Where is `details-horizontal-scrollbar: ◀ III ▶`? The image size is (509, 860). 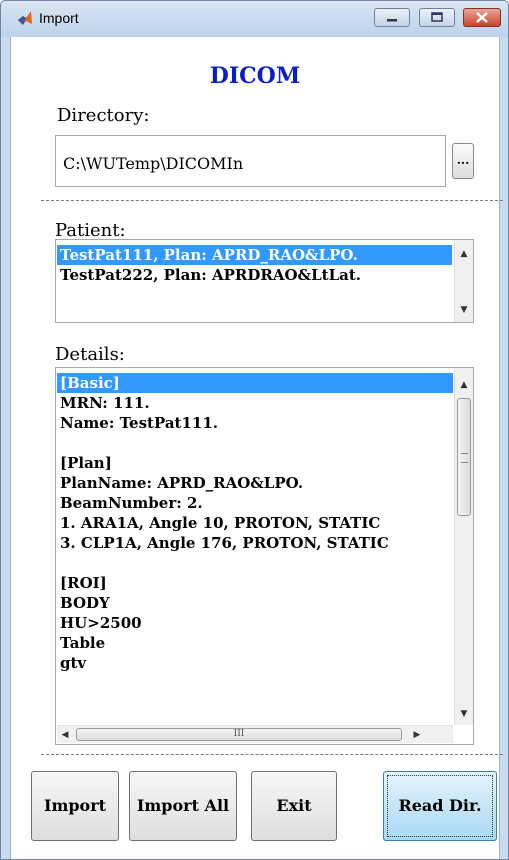
details-horizontal-scrollbar: ◀ III ▶ is located at coordinates (255, 734).